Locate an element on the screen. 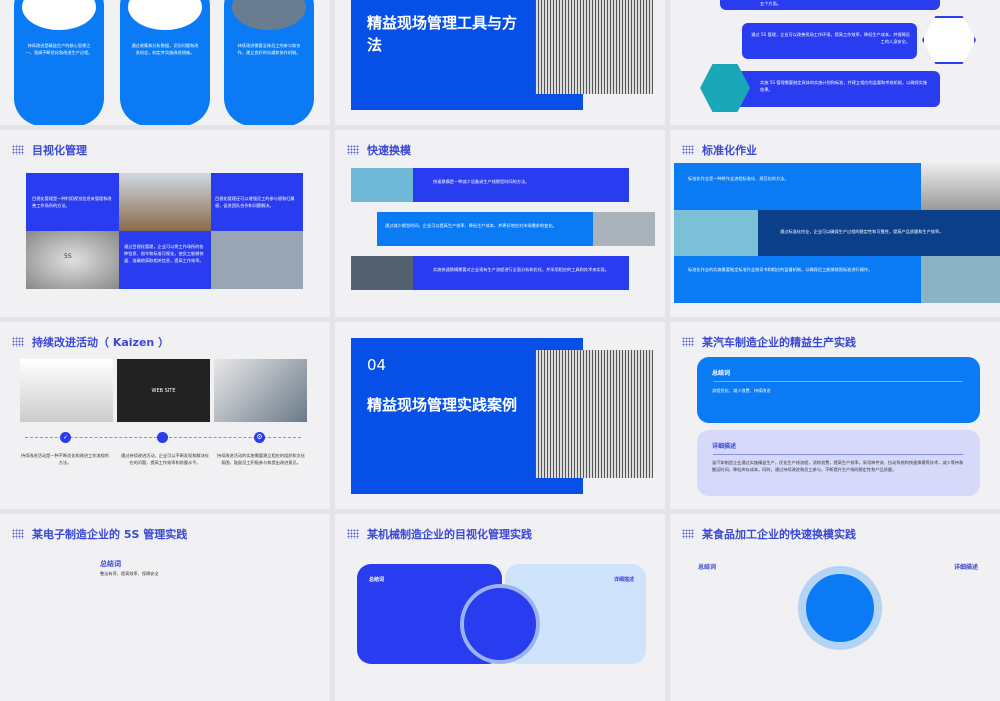 The height and width of the screenshot is (701, 1000). presentation-illustration is located at coordinates (165, 15).